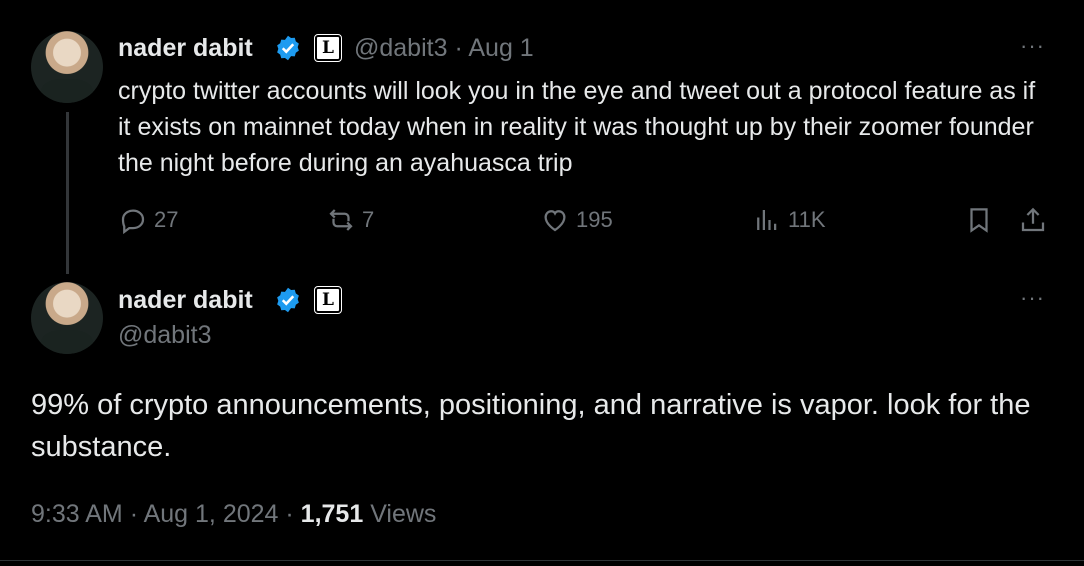 The height and width of the screenshot is (566, 1084). I want to click on repost-button: 7, so click(350, 220).